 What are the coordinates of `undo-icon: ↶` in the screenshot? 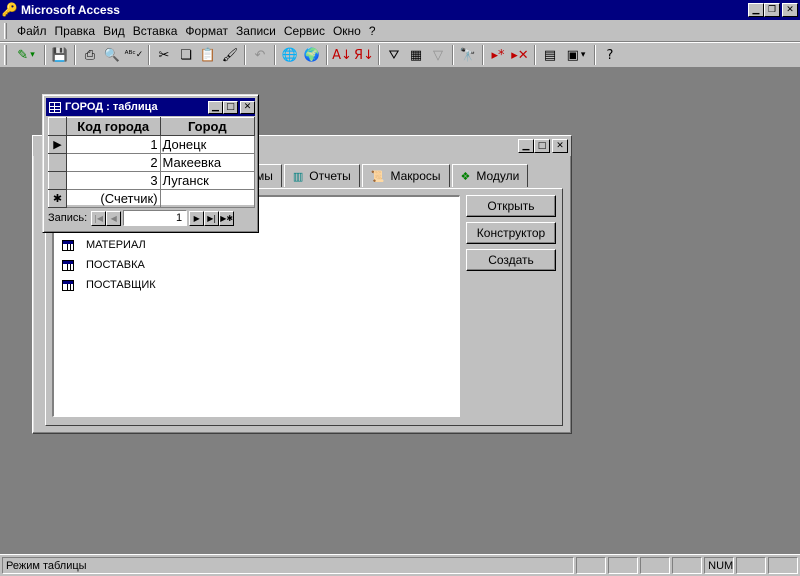 It's located at (260, 55).